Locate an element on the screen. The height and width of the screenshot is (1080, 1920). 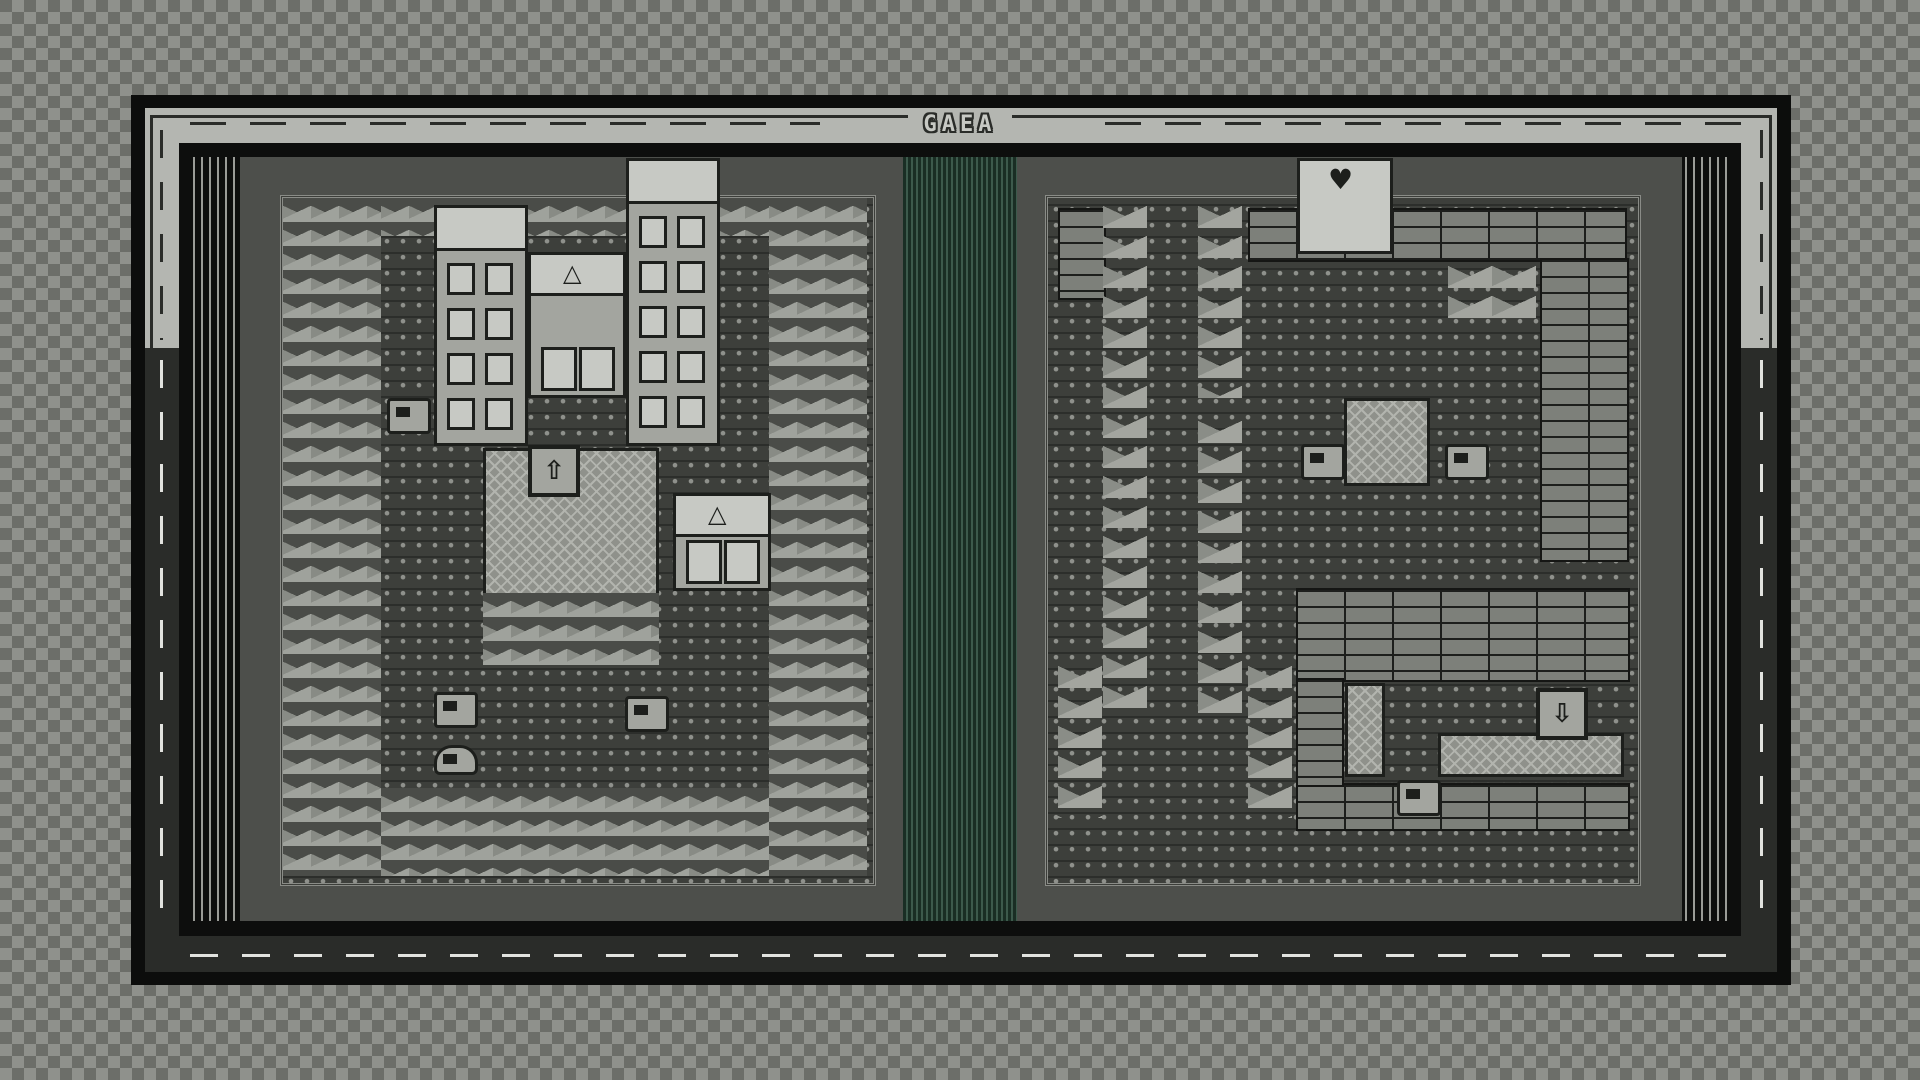
rail-right-outer is located at coordinates (1770, 535).